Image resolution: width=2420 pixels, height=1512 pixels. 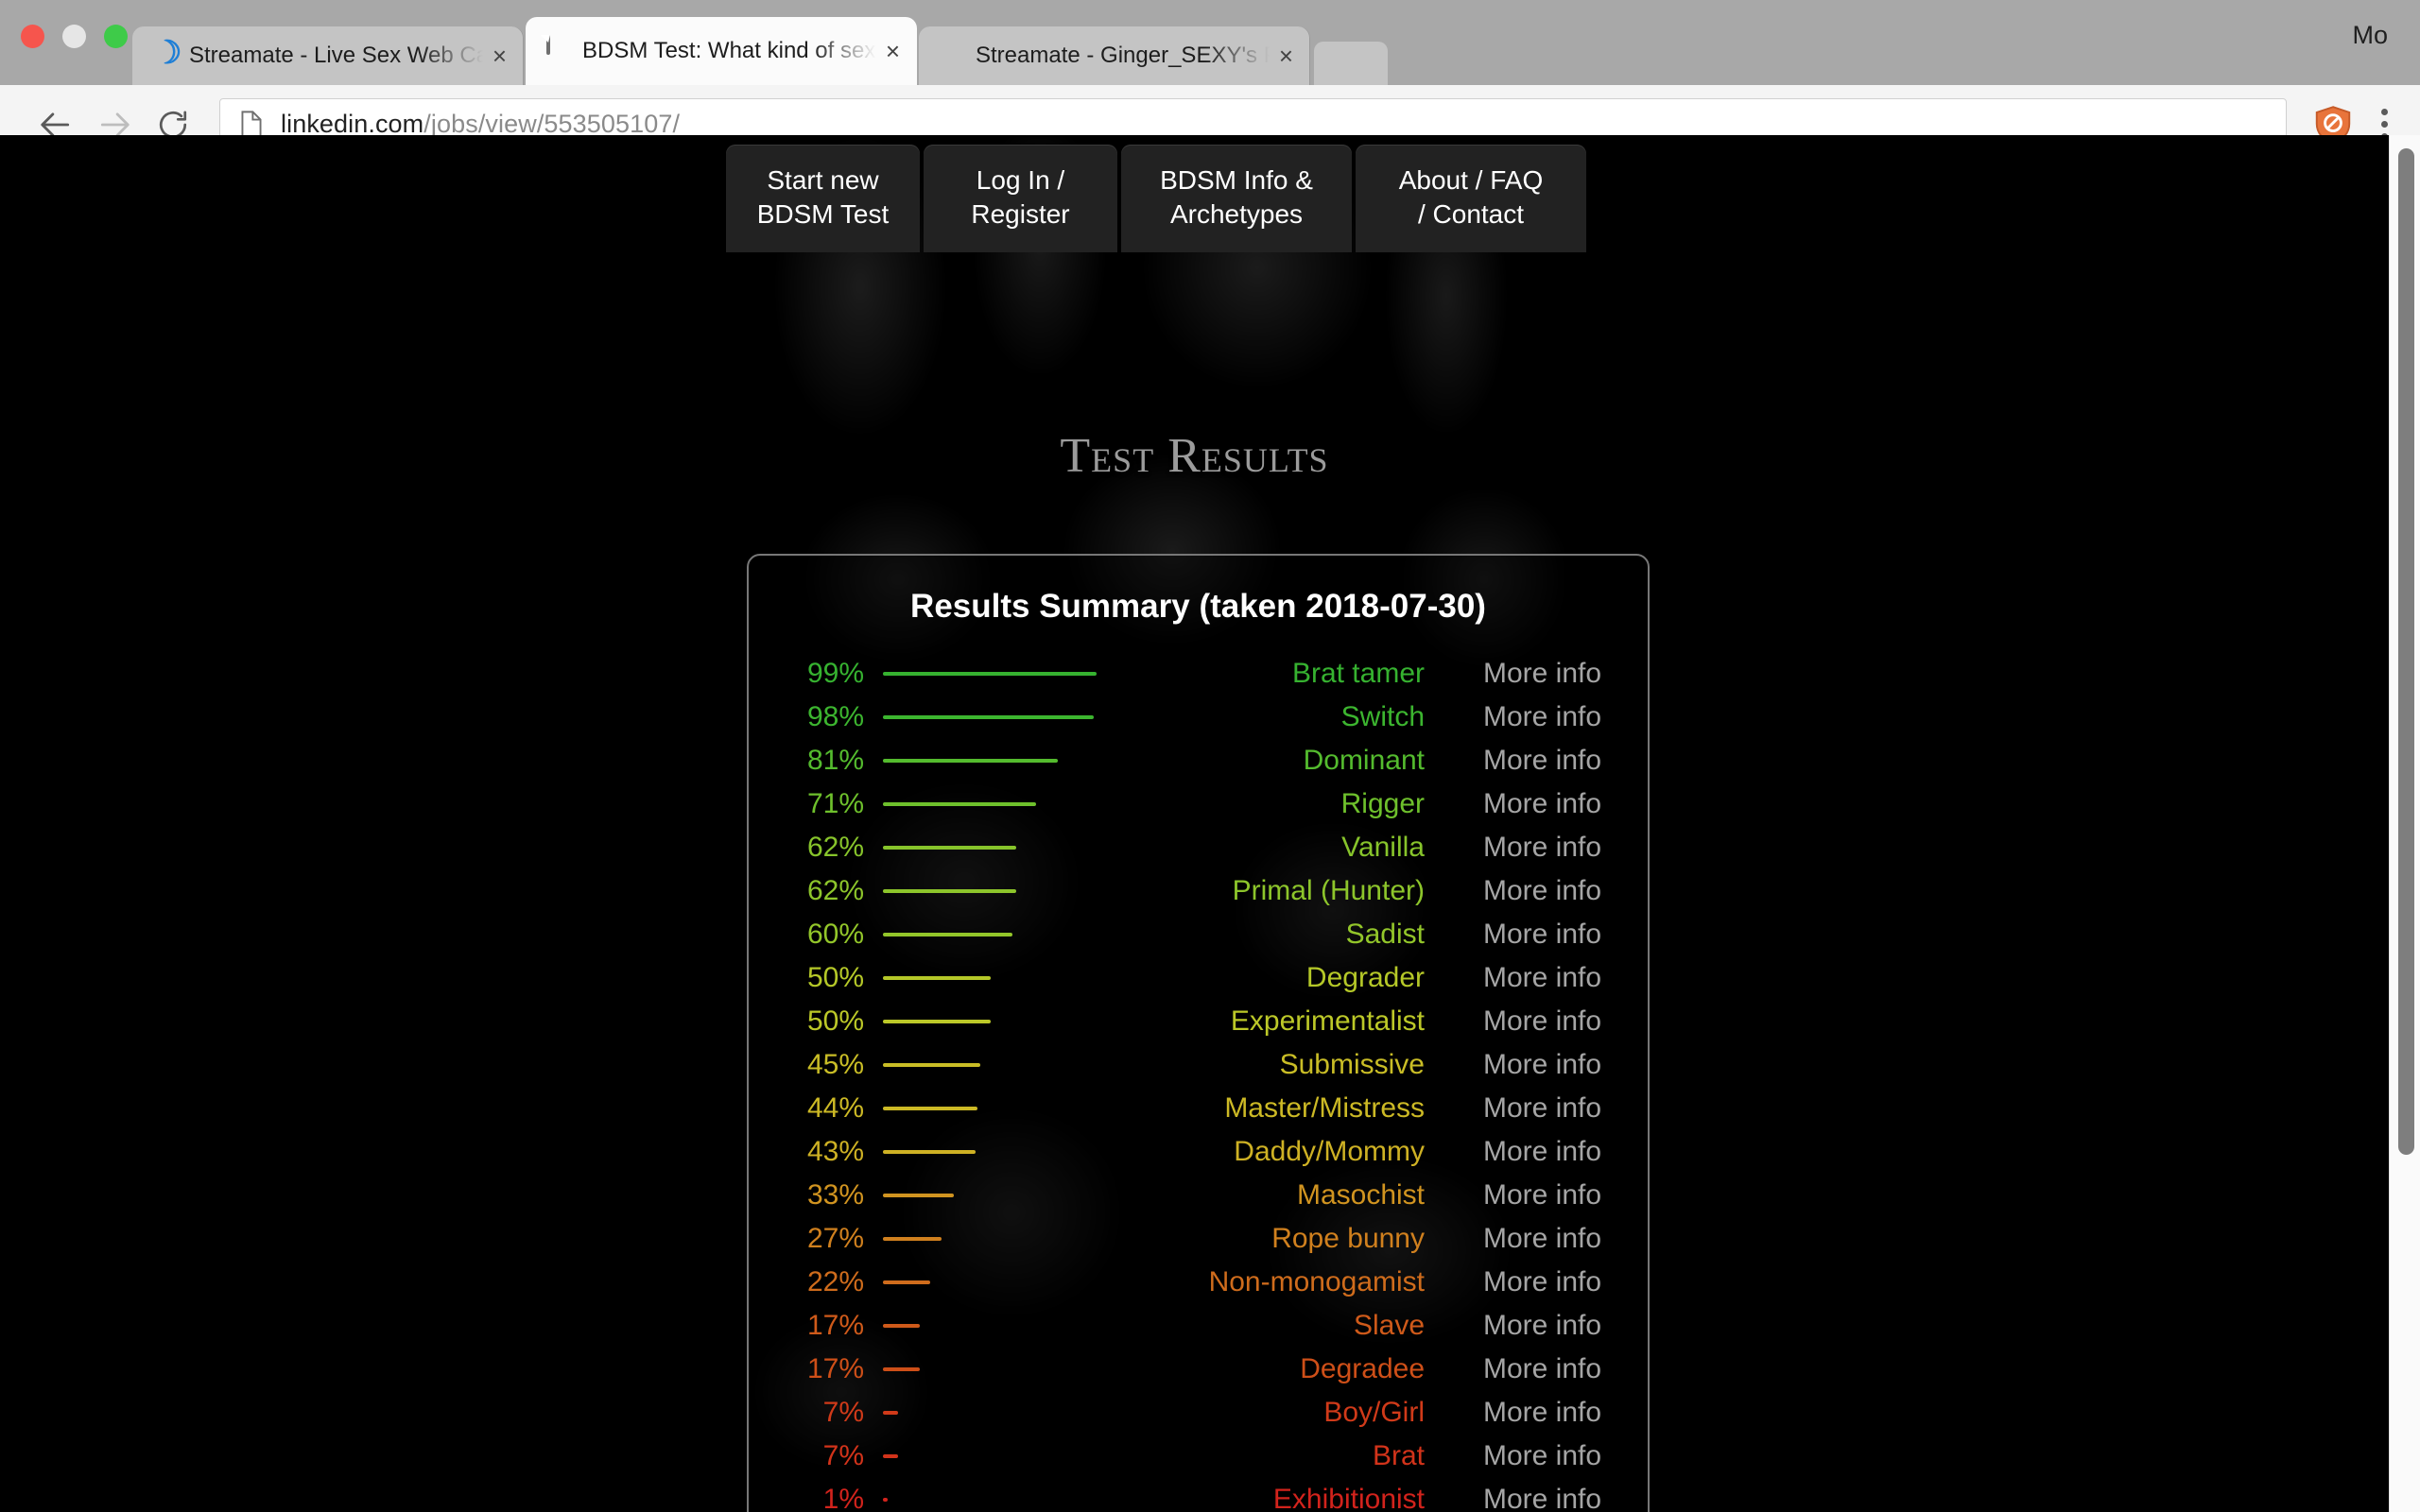 What do you see at coordinates (823, 213) in the screenshot?
I see `nav-label-line2: BDSM Test` at bounding box center [823, 213].